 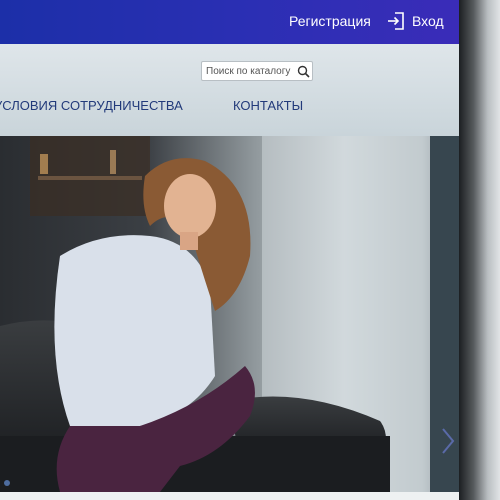 I want to click on search-box, so click(x=257, y=71).